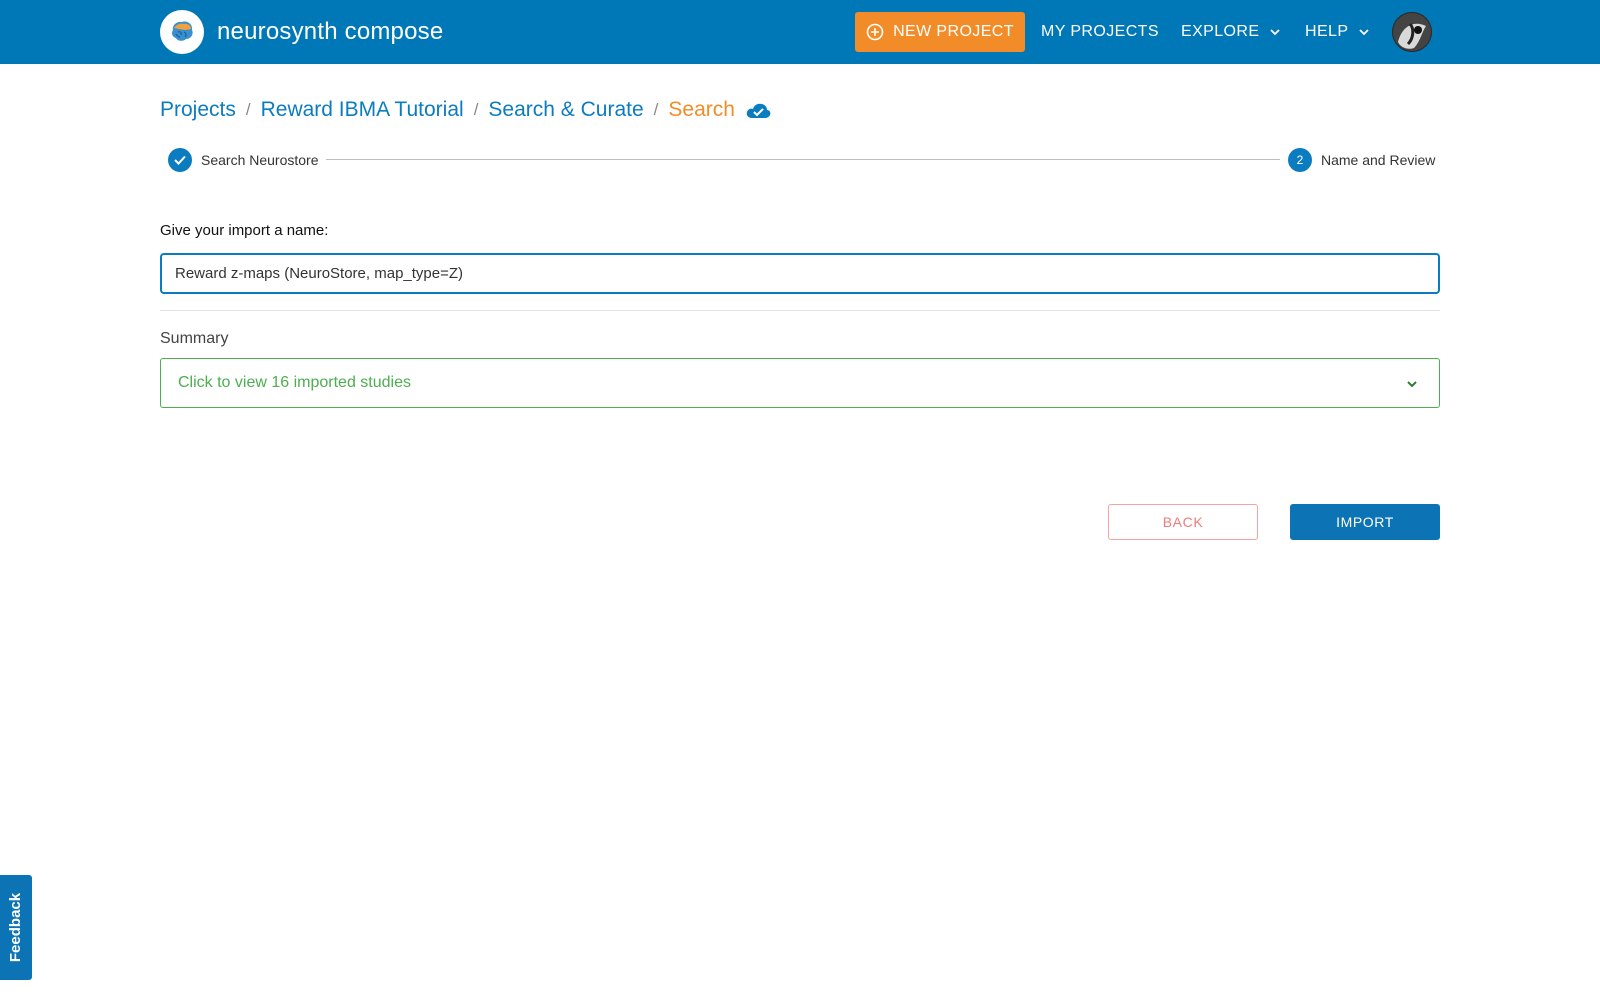  What do you see at coordinates (294, 382) in the screenshot?
I see `summary-toggle-text: Click to view 16 imported studies` at bounding box center [294, 382].